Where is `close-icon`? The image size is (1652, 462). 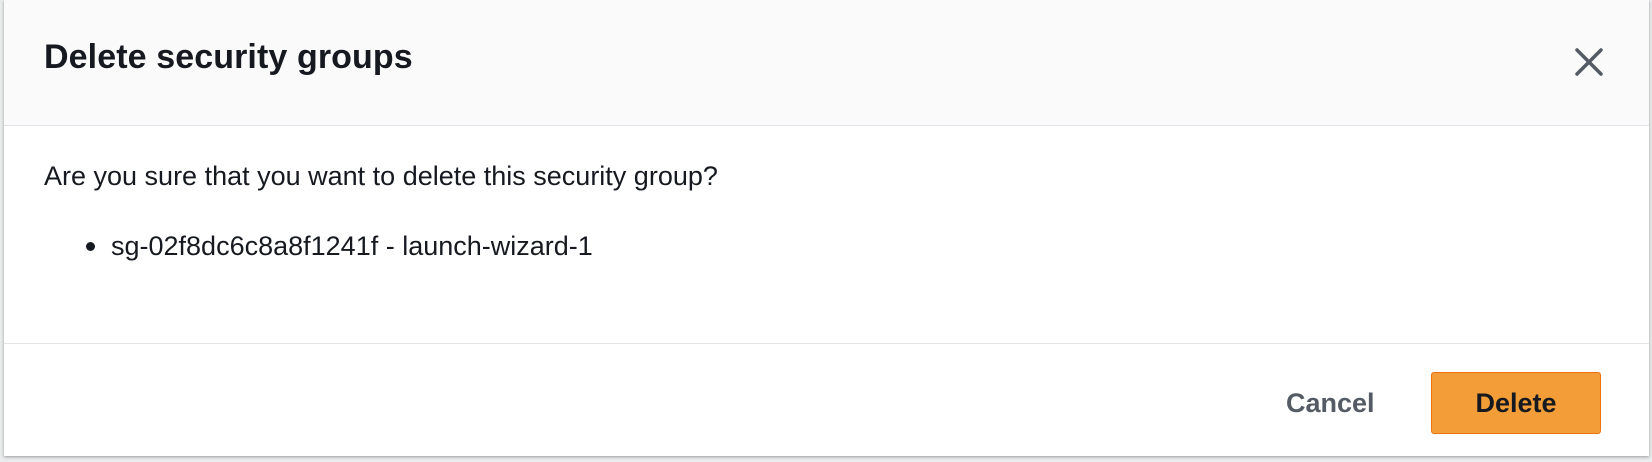 close-icon is located at coordinates (1589, 62).